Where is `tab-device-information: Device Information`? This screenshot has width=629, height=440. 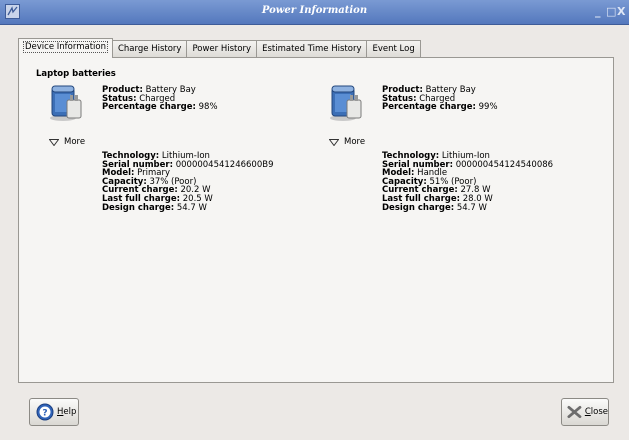 tab-device-information: Device Information is located at coordinates (65, 48).